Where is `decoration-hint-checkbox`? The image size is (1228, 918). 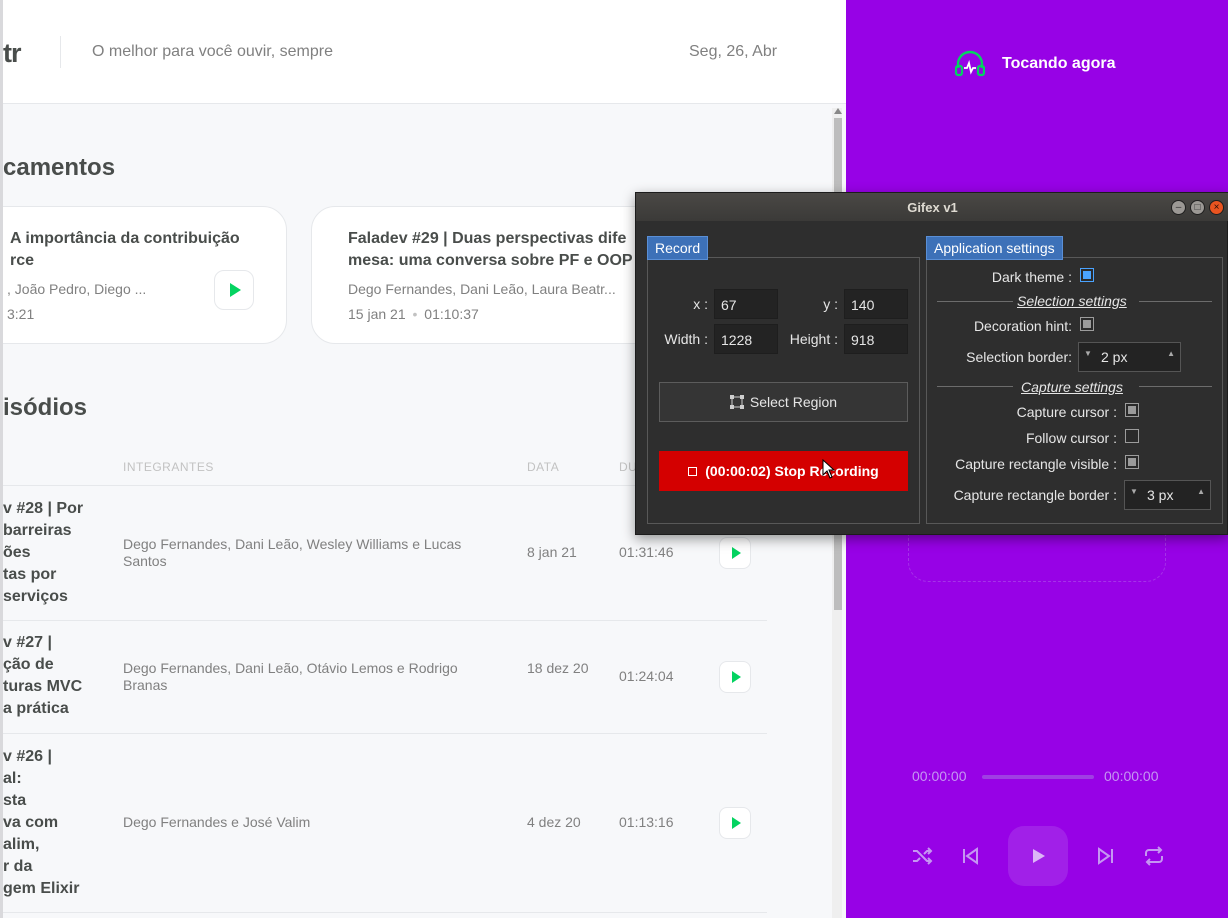 decoration-hint-checkbox is located at coordinates (1087, 324).